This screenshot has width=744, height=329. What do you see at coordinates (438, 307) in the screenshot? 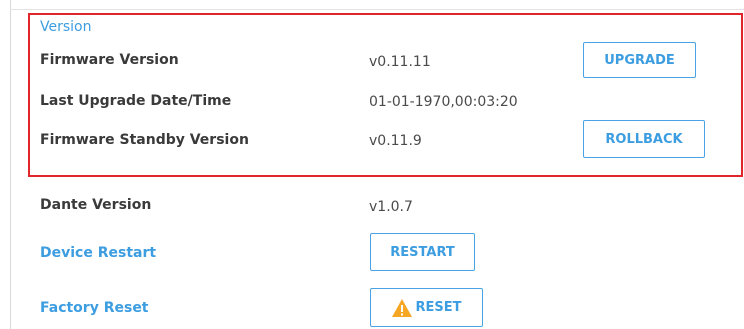
I see `reset-button-label: RESET` at bounding box center [438, 307].